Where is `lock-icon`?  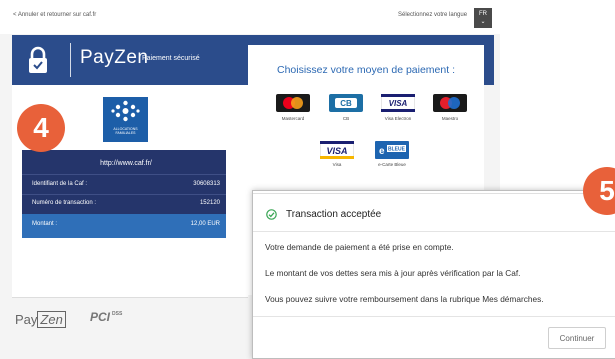 lock-icon is located at coordinates (38, 59).